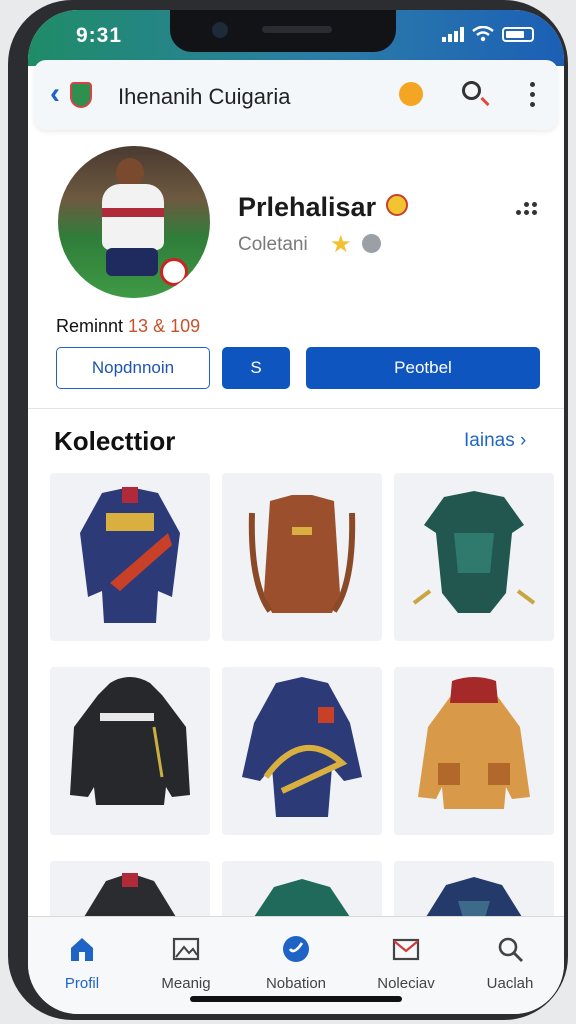  I want to click on tab-nobation: Nobation, so click(296, 957).